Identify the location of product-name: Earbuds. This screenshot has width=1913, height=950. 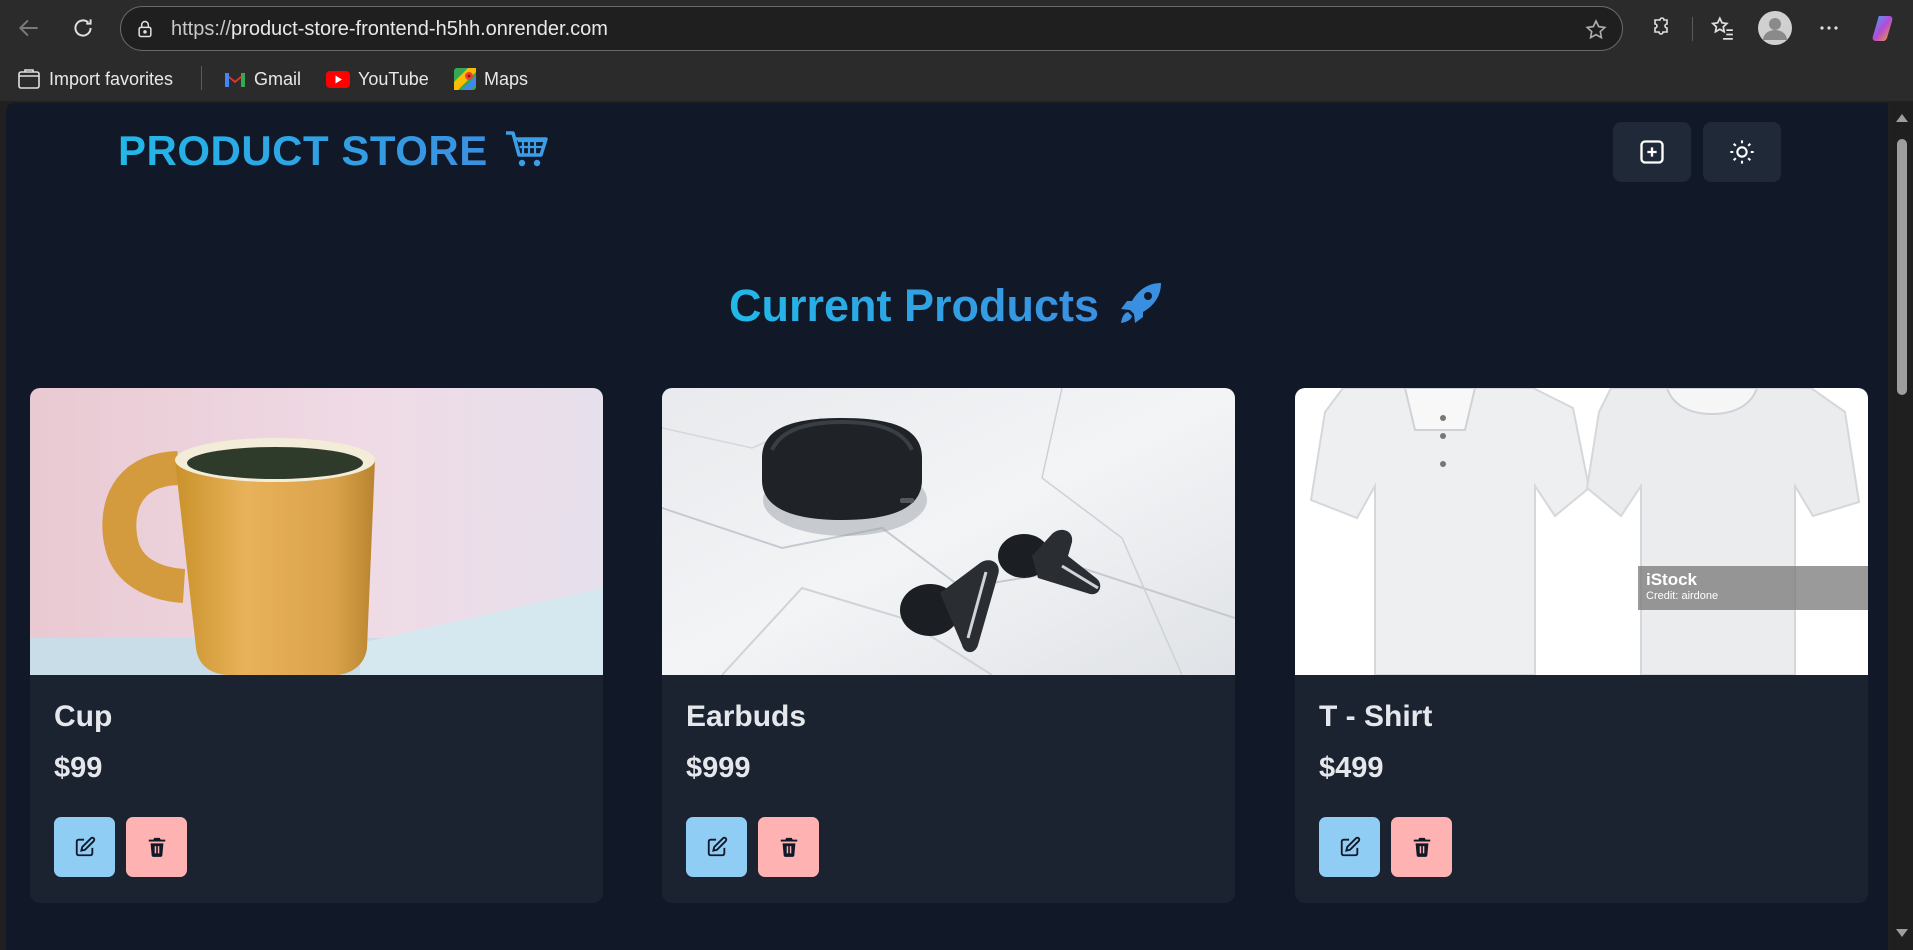
(746, 716).